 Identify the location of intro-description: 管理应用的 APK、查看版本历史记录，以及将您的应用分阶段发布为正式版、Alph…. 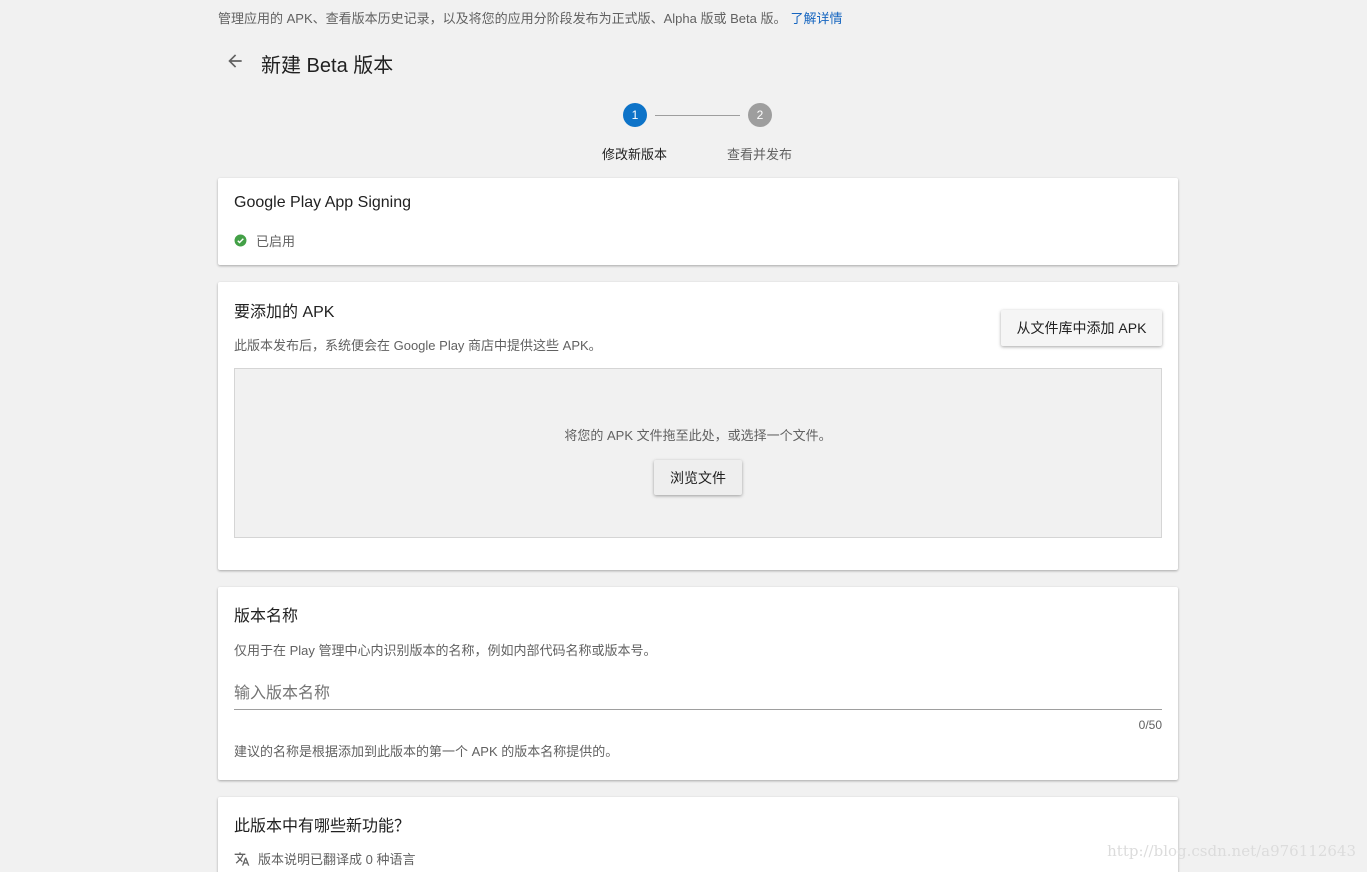
(502, 18).